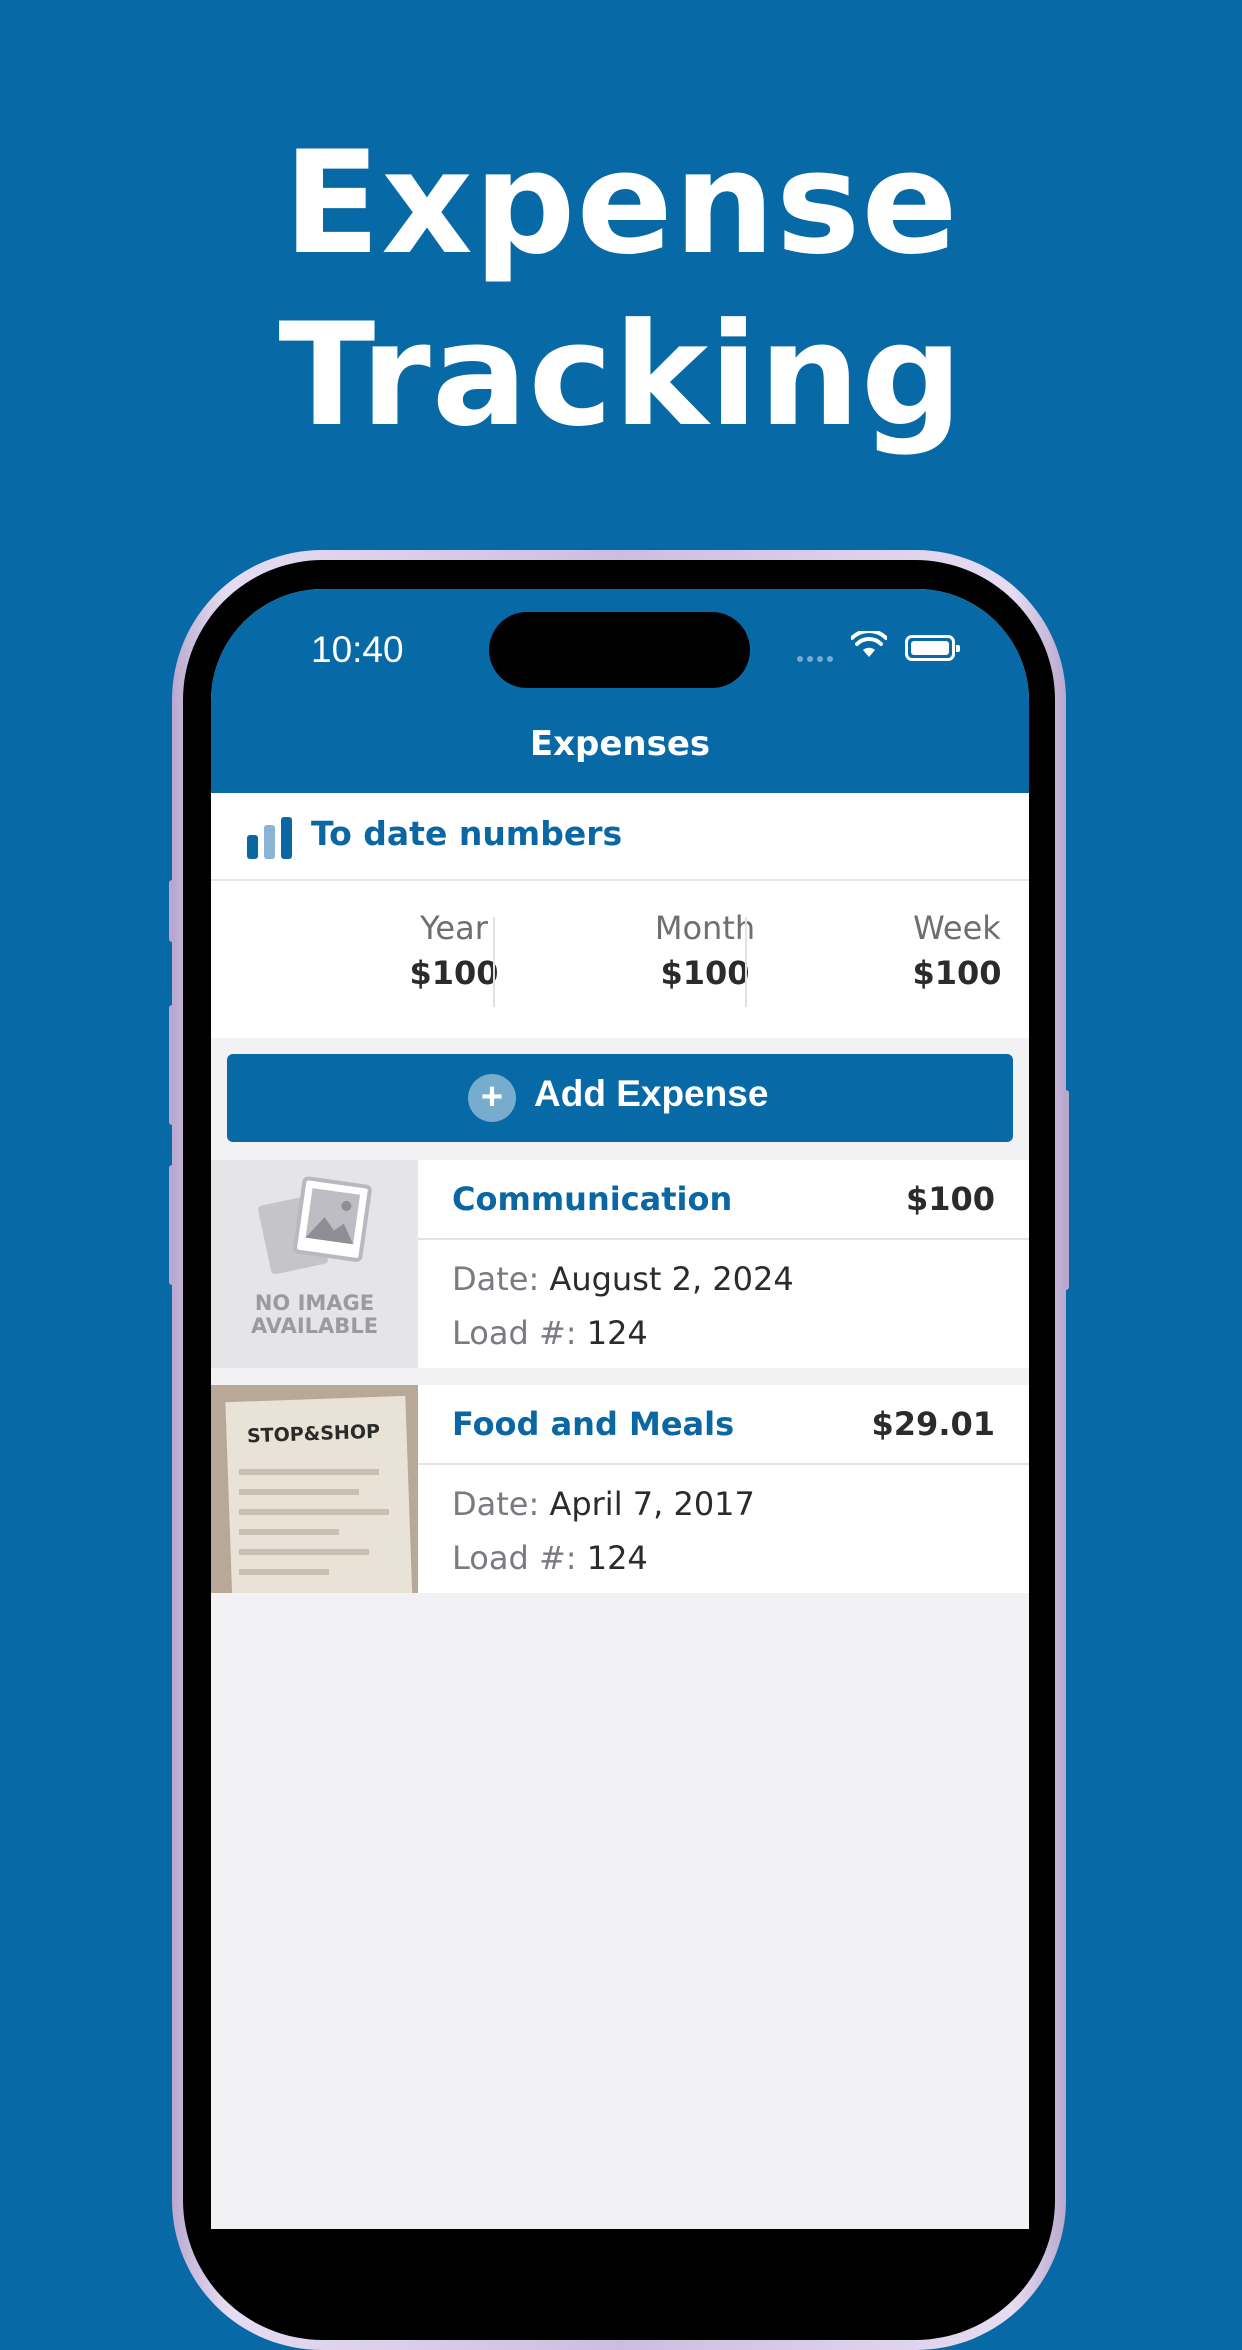 The image size is (1242, 2350). What do you see at coordinates (603, 1504) in the screenshot?
I see `expense-date: Date: April 7, 2017` at bounding box center [603, 1504].